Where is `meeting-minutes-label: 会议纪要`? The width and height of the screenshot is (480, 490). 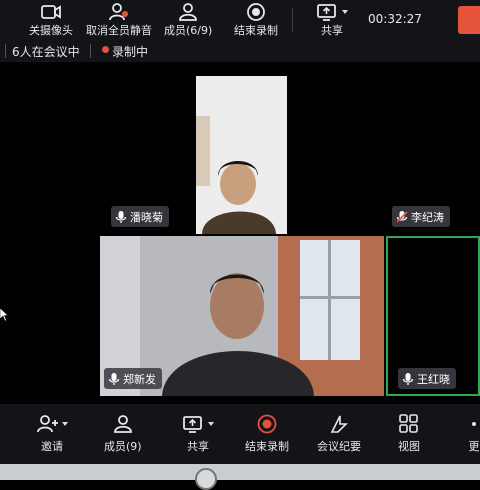 meeting-minutes-label: 会议纪要 is located at coordinates (339, 446).